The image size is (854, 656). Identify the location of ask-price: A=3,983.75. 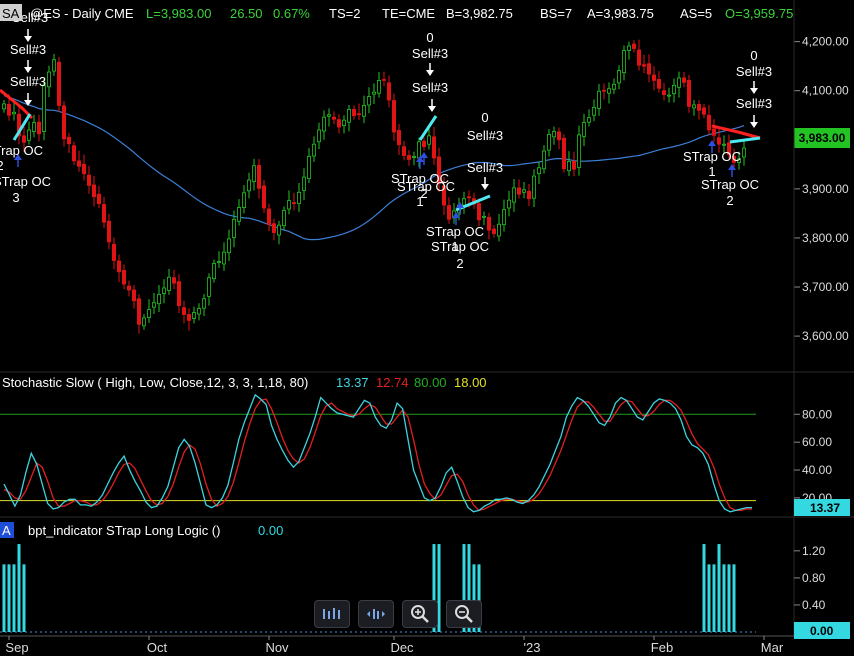
(620, 13).